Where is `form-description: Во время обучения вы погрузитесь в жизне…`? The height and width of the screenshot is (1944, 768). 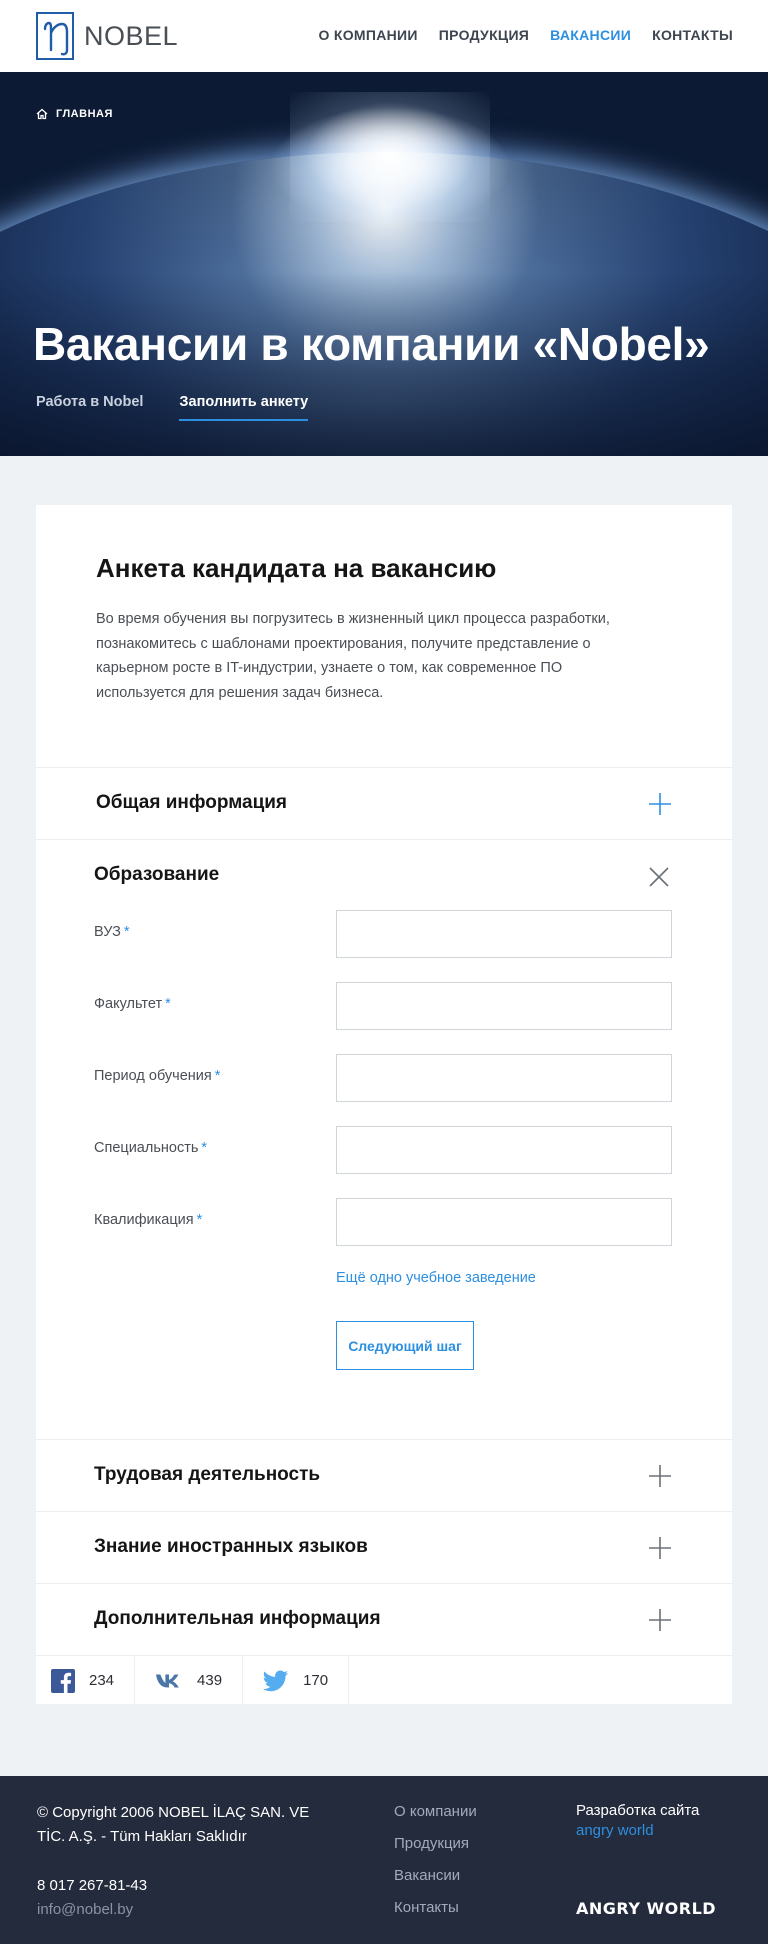
form-description: Во время обучения вы погрузитесь в жизне… is located at coordinates (353, 656).